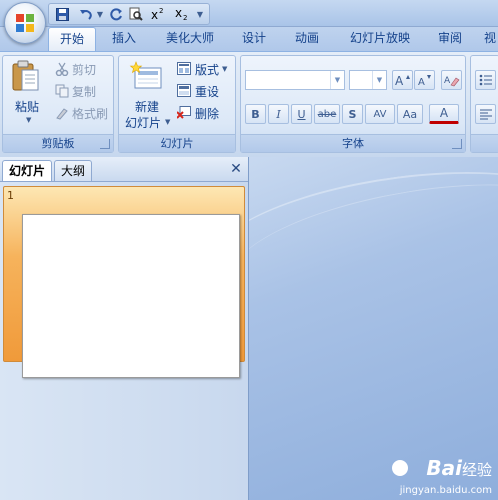 Image resolution: width=498 pixels, height=500 pixels. What do you see at coordinates (352, 114) in the screenshot?
I see `text-shadow-button: S` at bounding box center [352, 114].